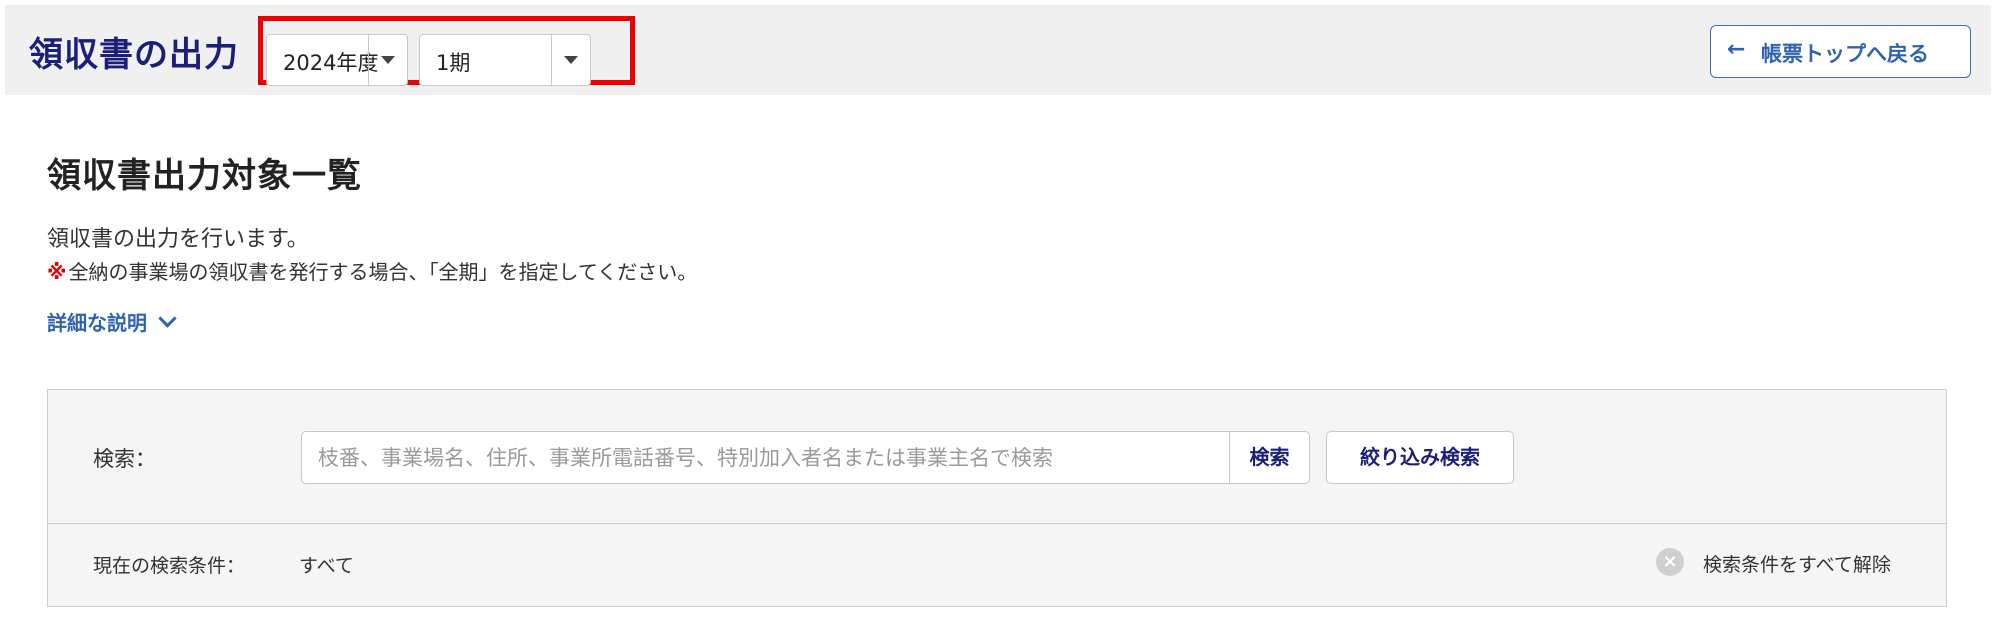 This screenshot has height=633, width=1994. I want to click on note-mark: ※, so click(57, 272).